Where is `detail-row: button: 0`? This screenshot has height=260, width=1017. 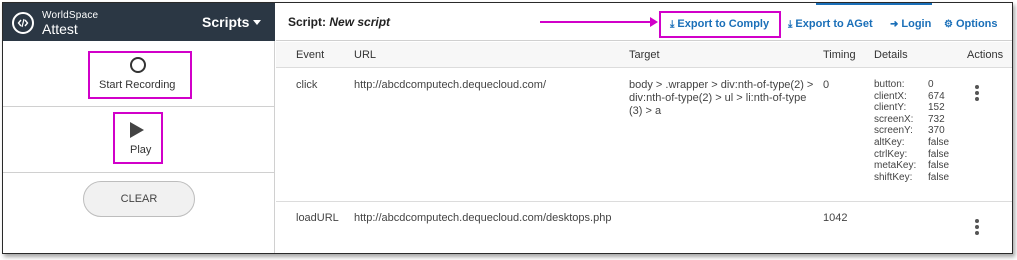 detail-row: button: 0 is located at coordinates (904, 84).